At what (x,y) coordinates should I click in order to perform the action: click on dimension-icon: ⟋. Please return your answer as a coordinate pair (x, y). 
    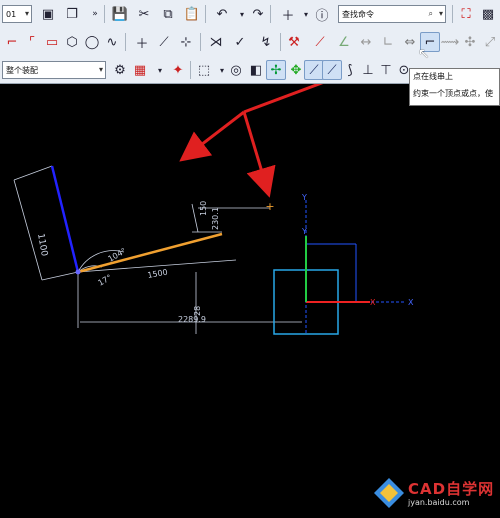
    Looking at the image, I should click on (320, 42).